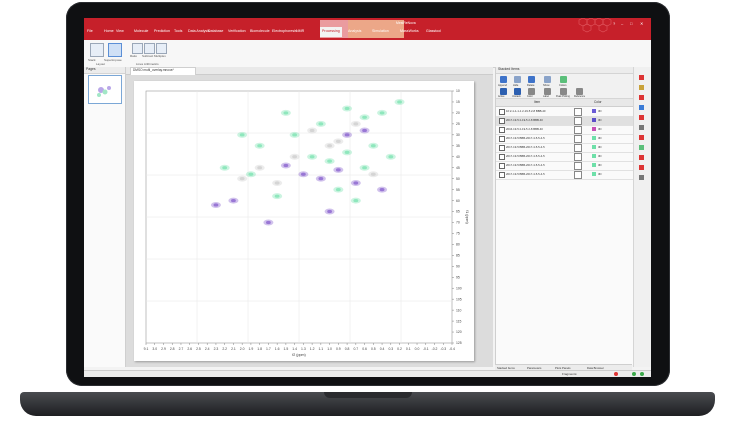 Image resolution: width=736 pixels, height=427 pixels. What do you see at coordinates (459, 310) in the screenshot?
I see `y-tick-label: 110` at bounding box center [459, 310].